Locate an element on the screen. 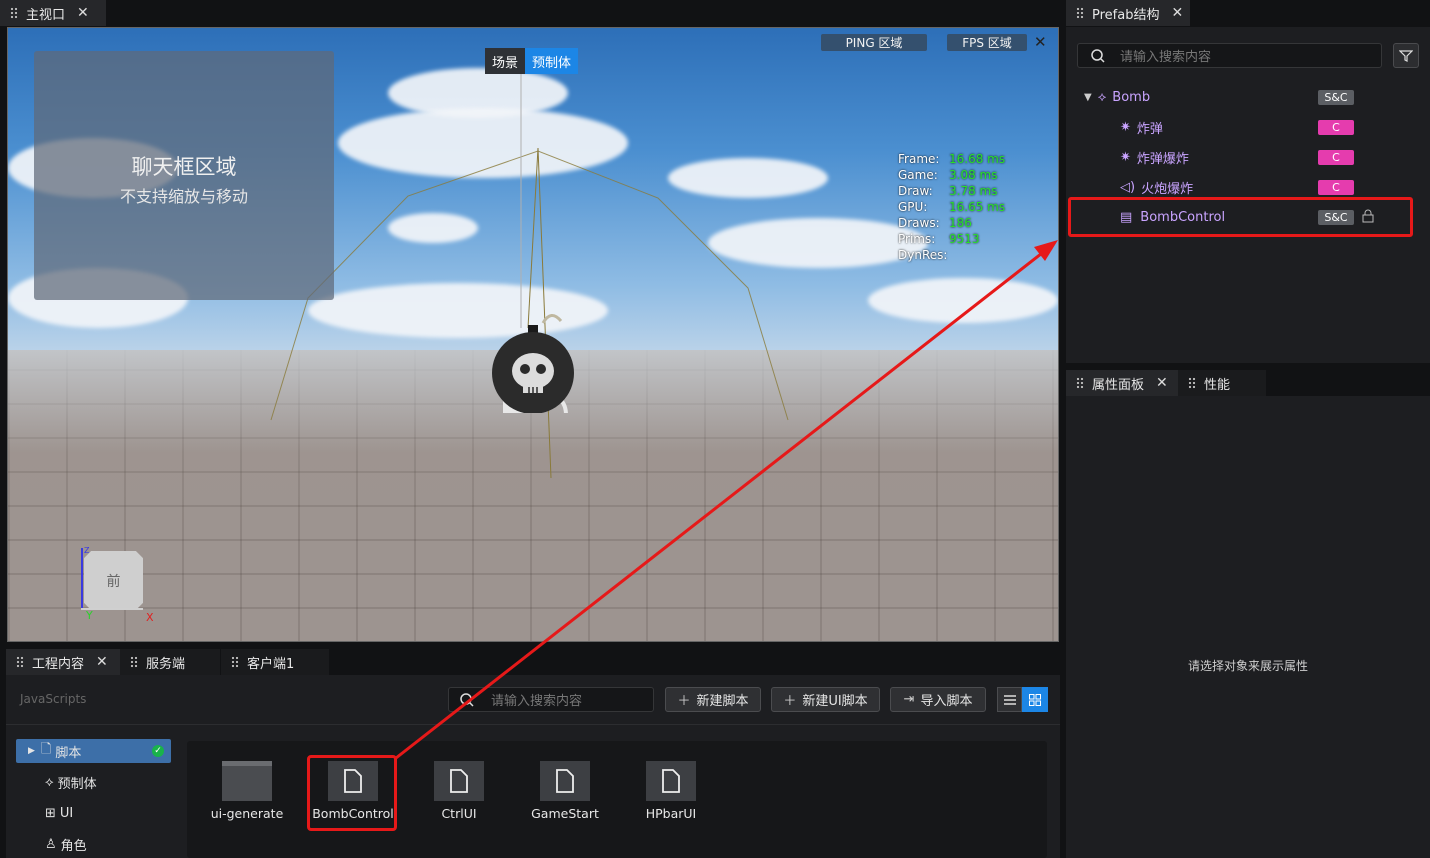  stat-key: GPU: is located at coordinates (913, 207).